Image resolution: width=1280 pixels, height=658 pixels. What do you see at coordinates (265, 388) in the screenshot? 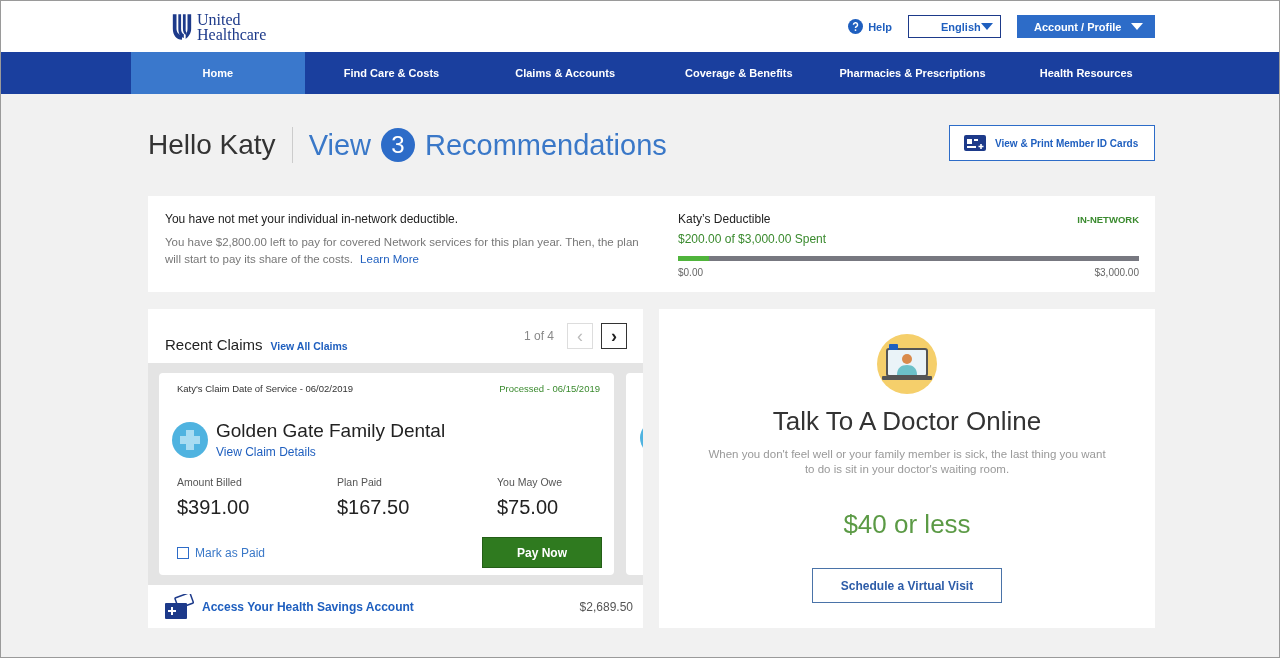
I see `service-date: Katy's Claim Date of Service - 06/02/2019` at bounding box center [265, 388].